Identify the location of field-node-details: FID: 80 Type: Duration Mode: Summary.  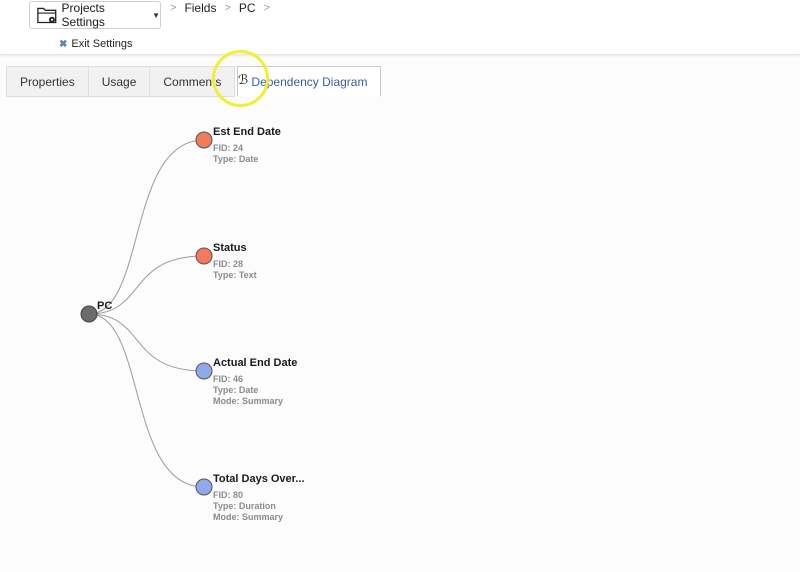
(248, 506).